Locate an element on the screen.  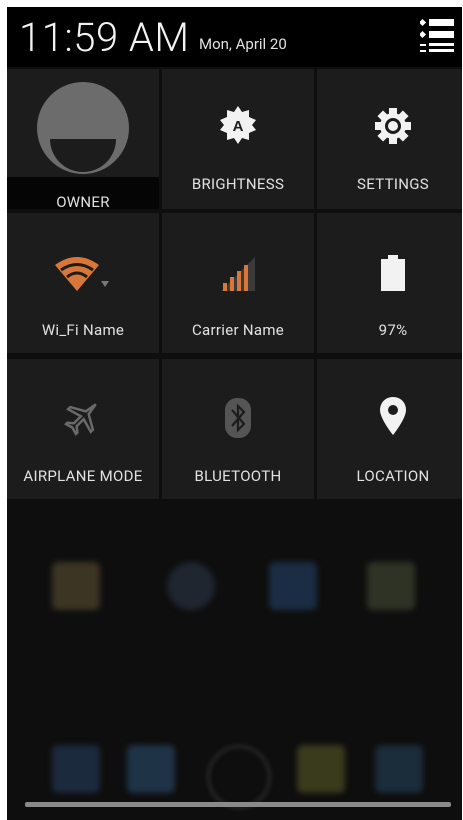
wifi-icon is located at coordinates (82, 274).